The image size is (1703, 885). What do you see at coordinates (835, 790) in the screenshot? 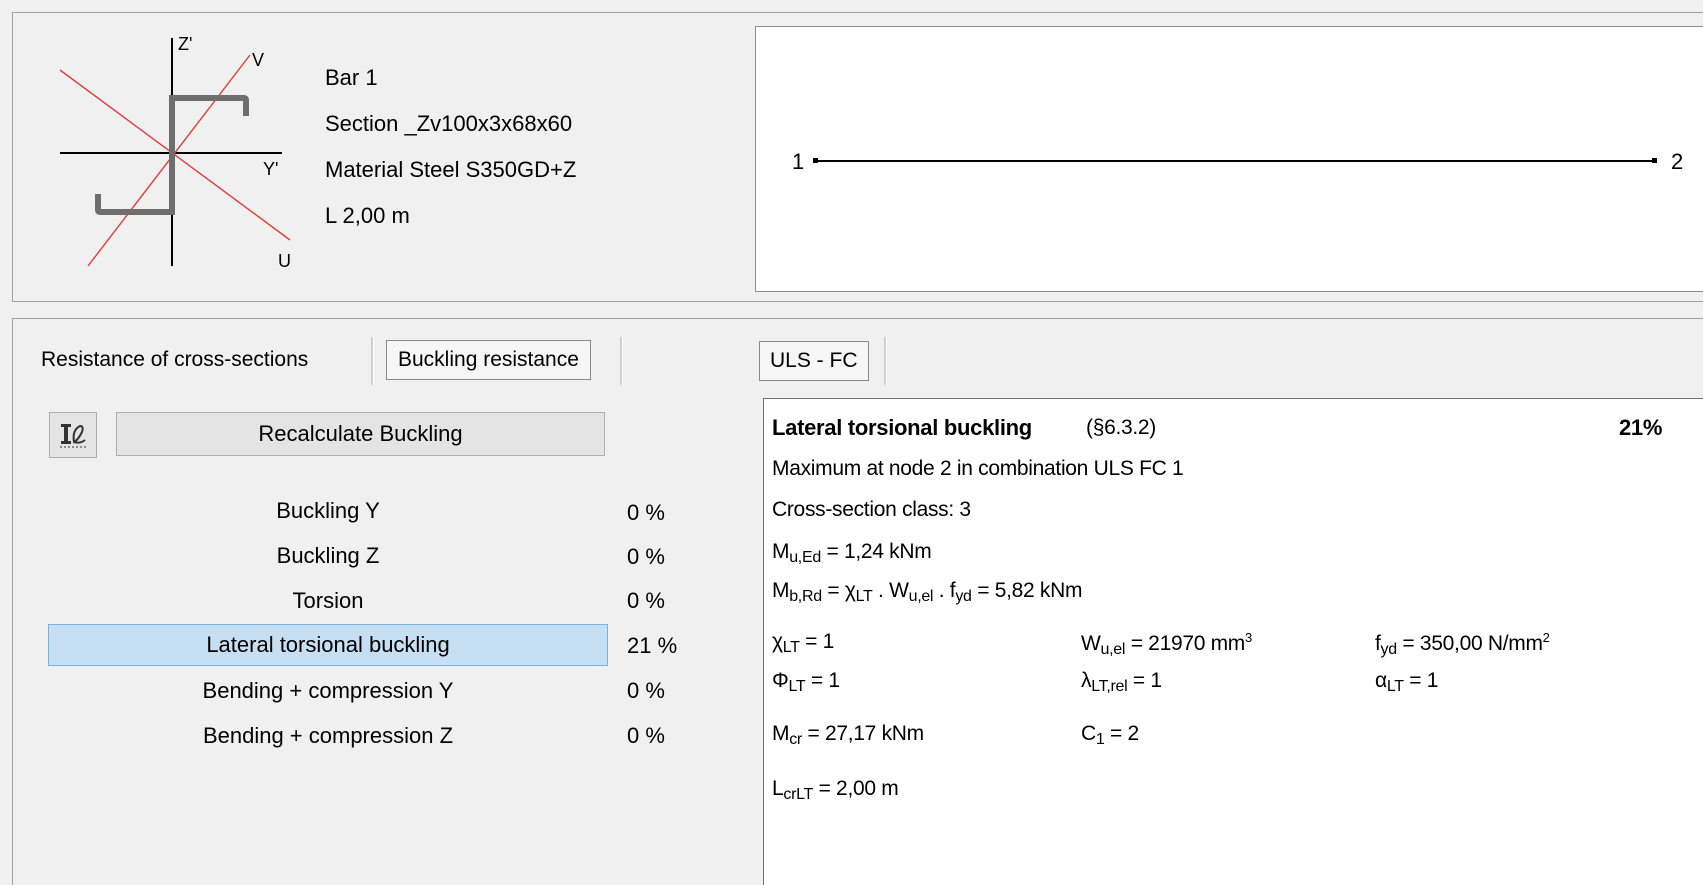
I see `lcr-value: LcrLT = 2,00 m` at bounding box center [835, 790].